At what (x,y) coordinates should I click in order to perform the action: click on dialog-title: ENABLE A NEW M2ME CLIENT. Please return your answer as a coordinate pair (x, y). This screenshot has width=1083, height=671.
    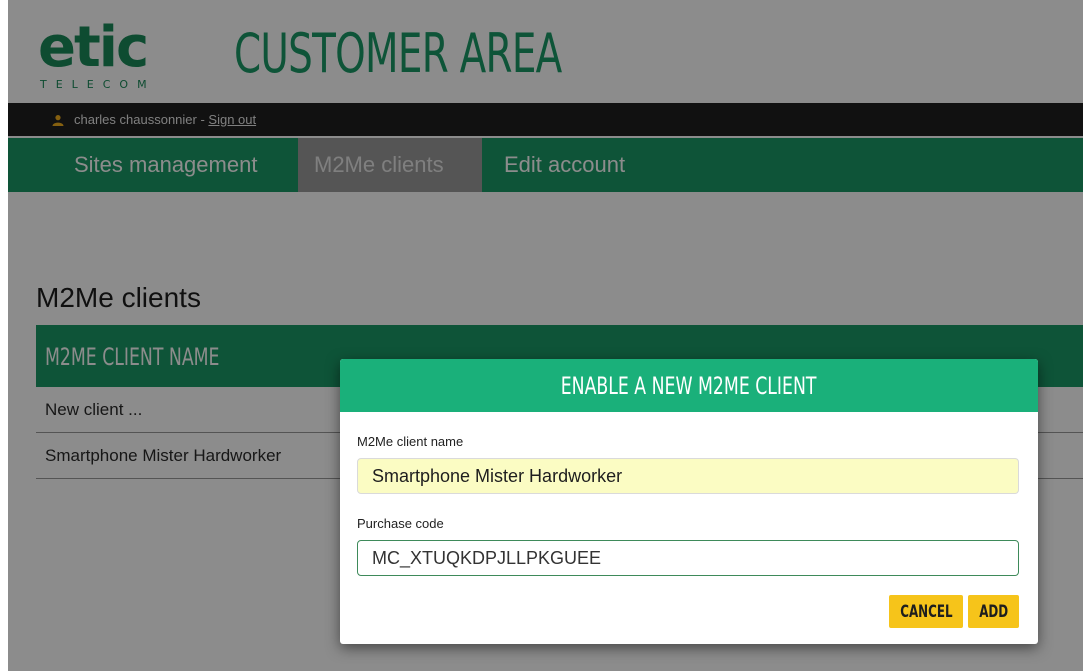
    Looking at the image, I should click on (689, 386).